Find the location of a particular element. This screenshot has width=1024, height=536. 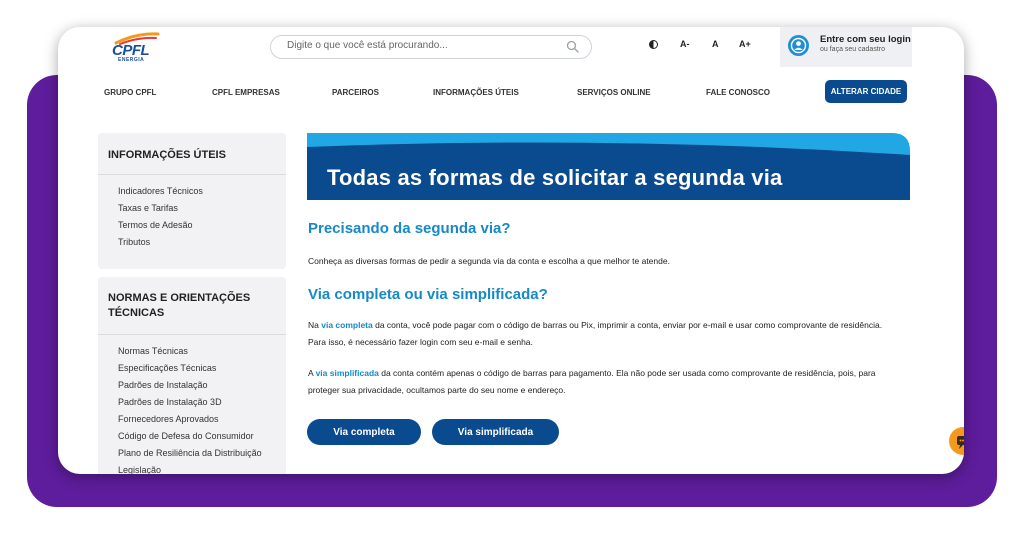

sidebar-link-especificacoes: Especificações Técnicas is located at coordinates (167, 368).